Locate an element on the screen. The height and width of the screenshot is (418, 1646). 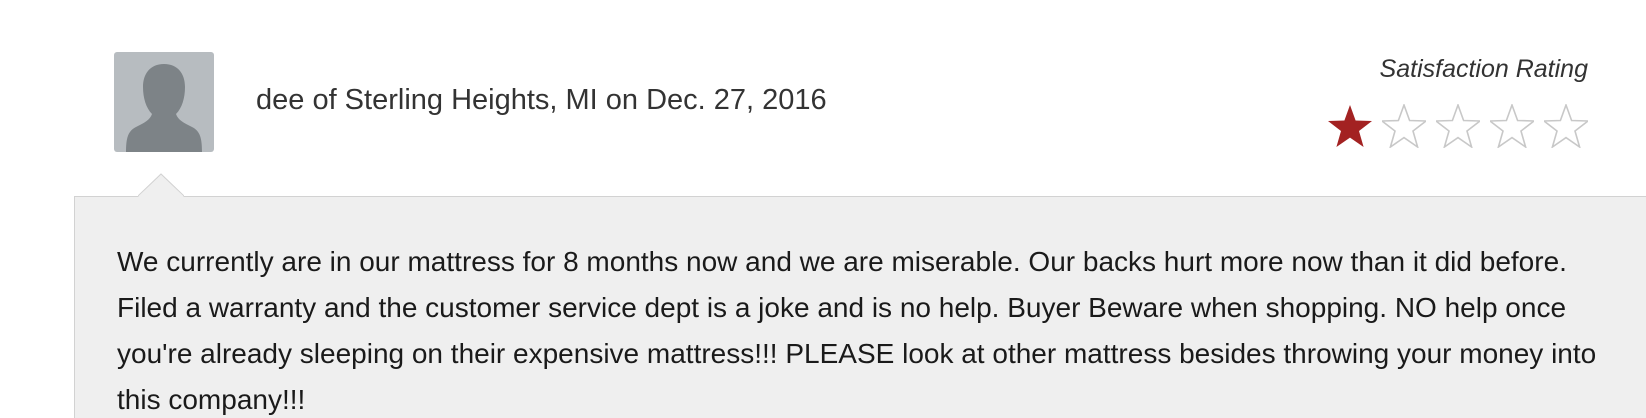
filled-star-icon is located at coordinates (1350, 126).